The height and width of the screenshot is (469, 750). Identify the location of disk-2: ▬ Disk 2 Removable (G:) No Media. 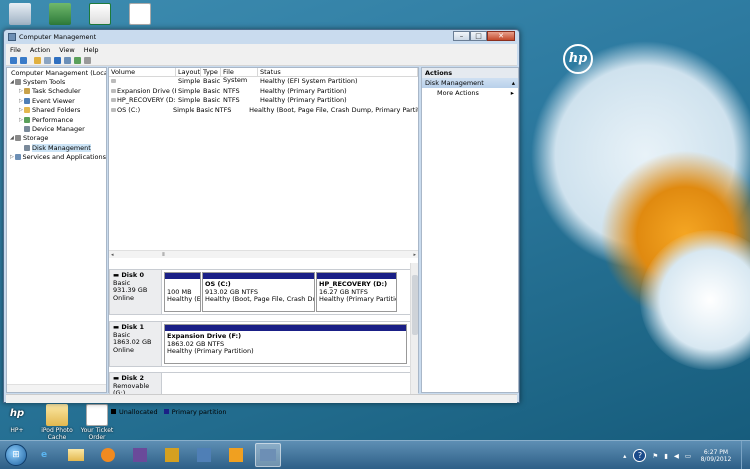
(260, 383).